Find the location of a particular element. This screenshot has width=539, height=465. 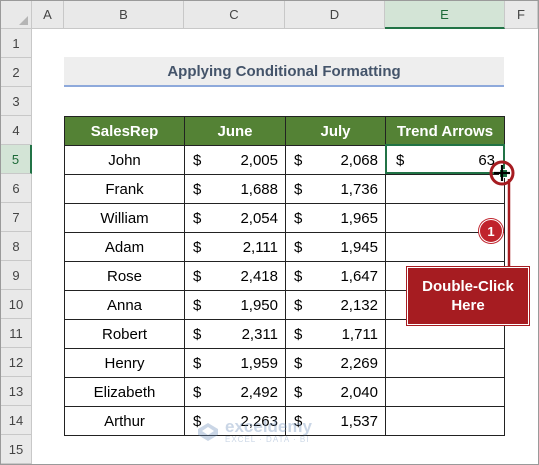

crosshair-cursor-icon is located at coordinates (502, 173).